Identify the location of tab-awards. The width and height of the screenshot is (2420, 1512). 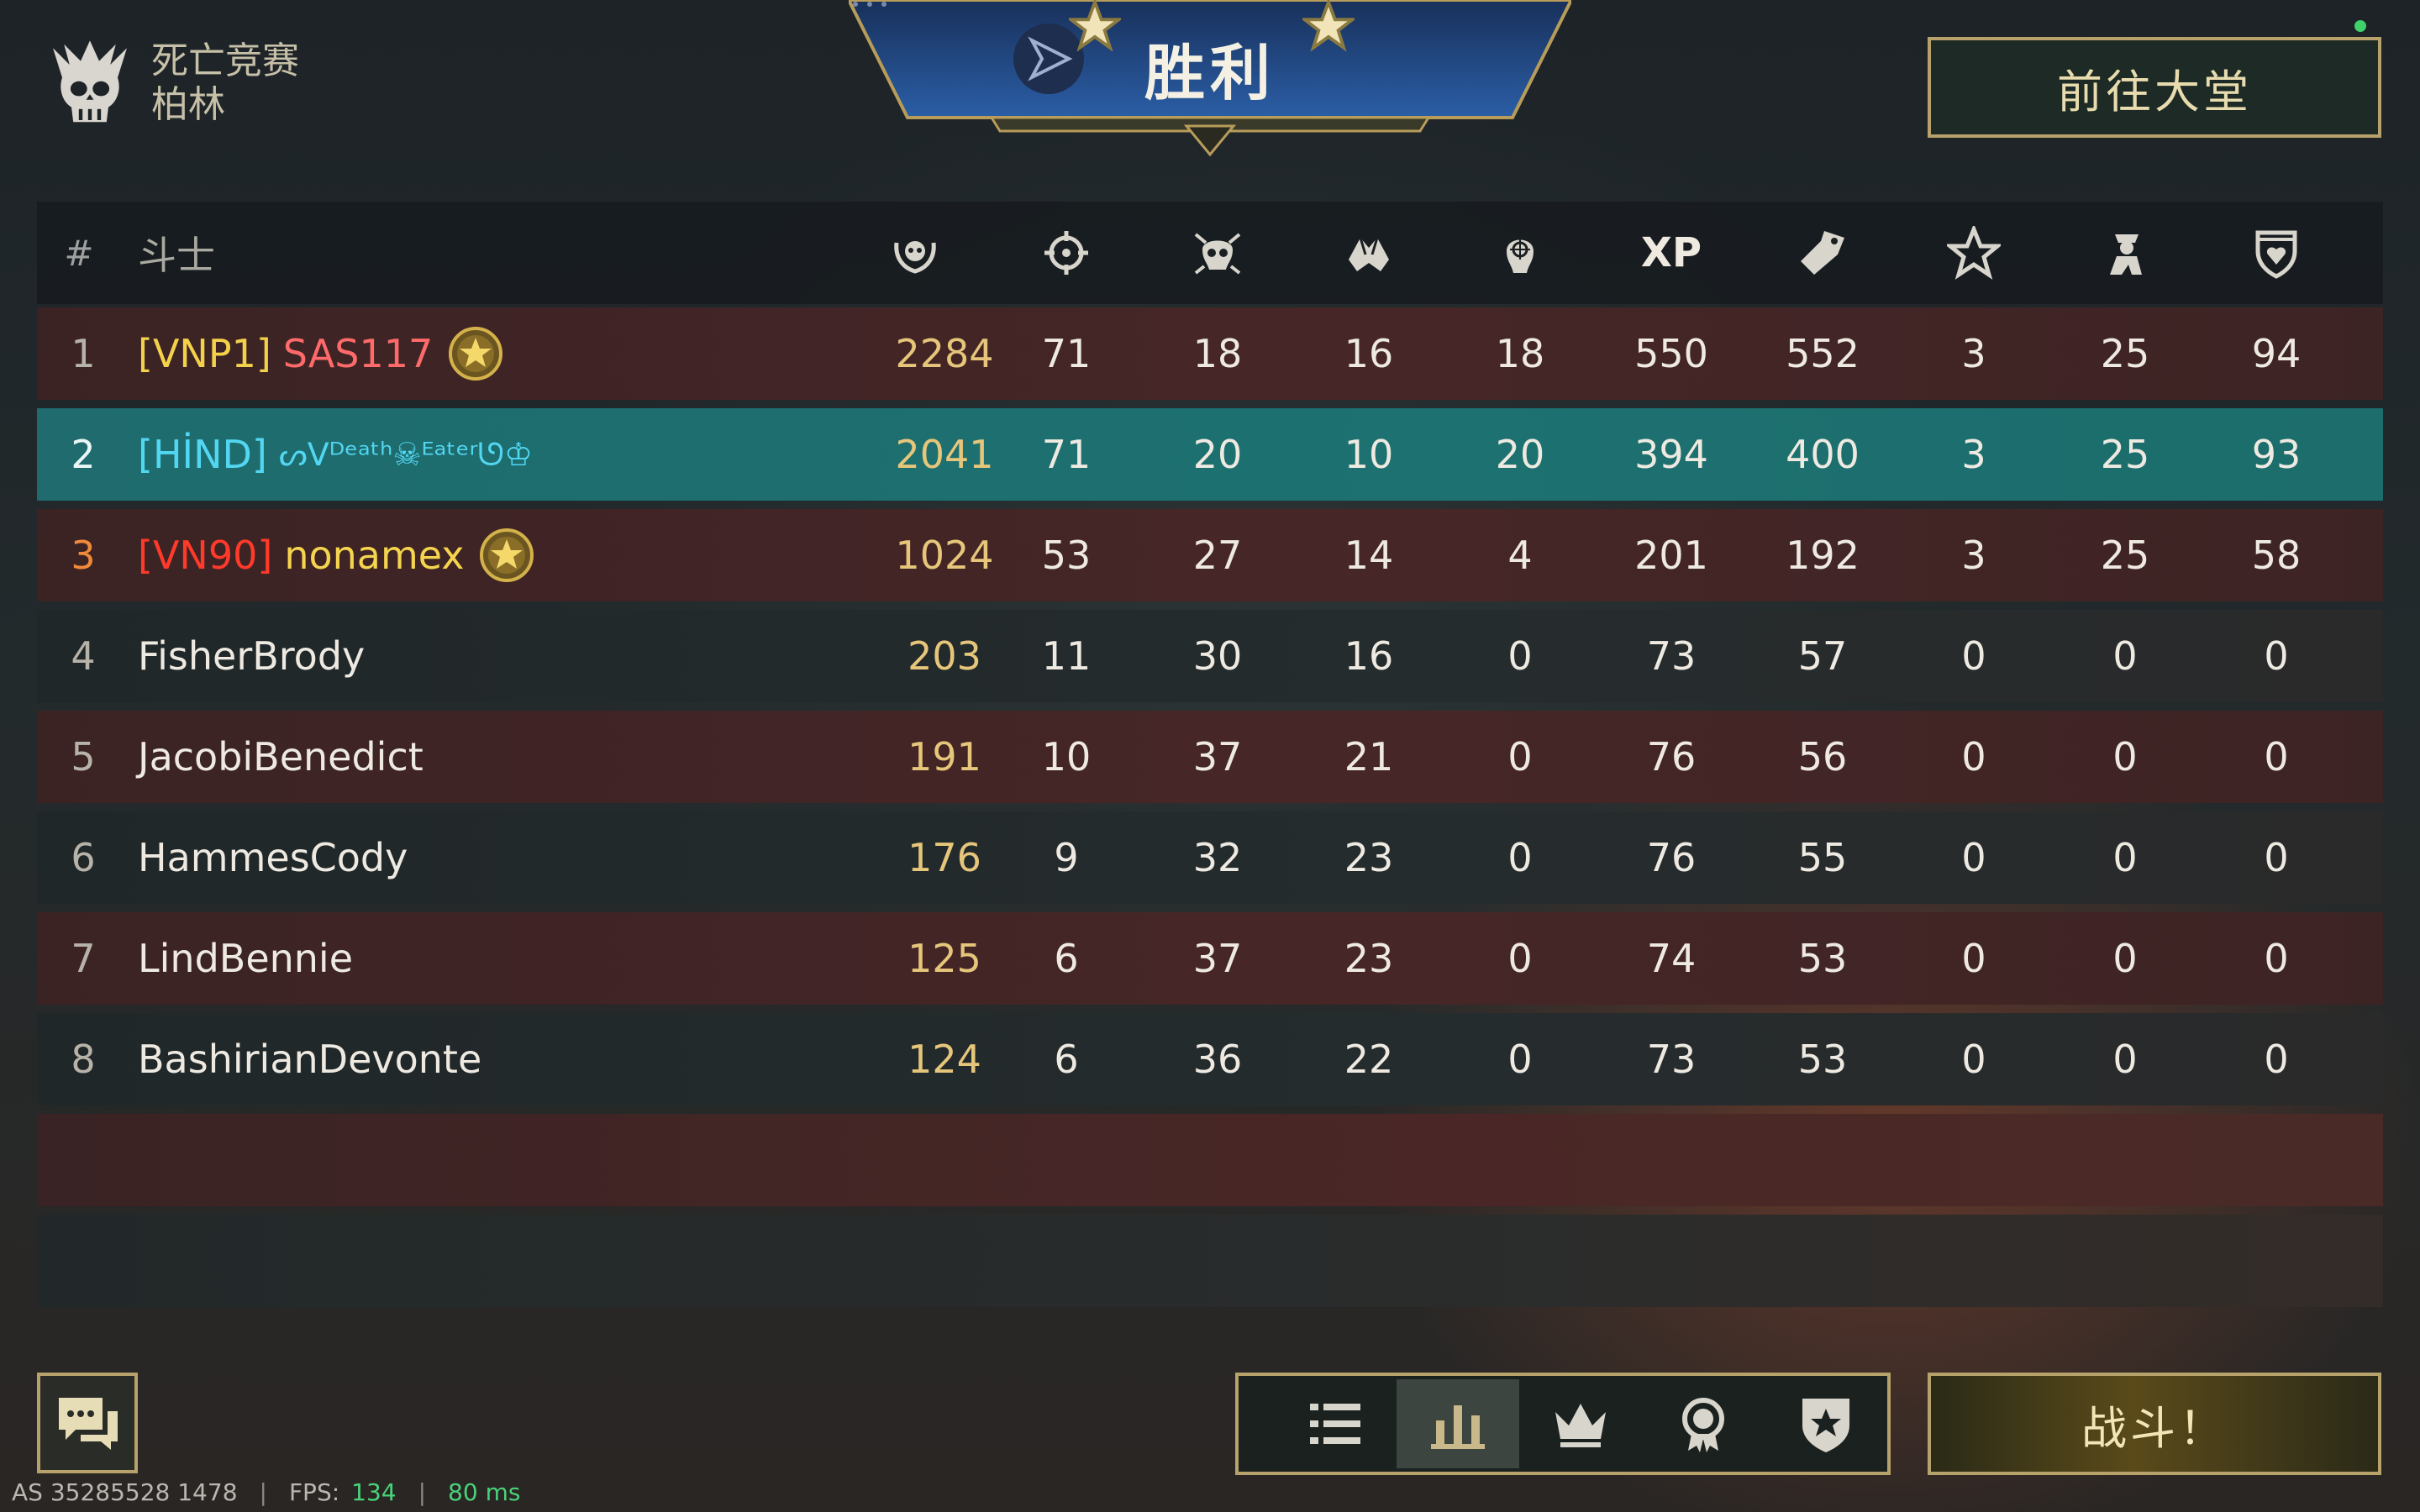
(1704, 1423).